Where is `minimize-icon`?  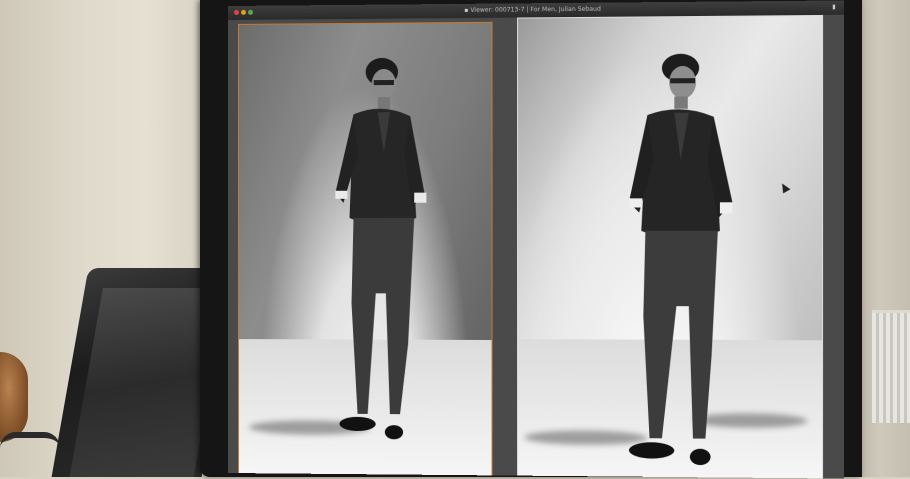
minimize-icon is located at coordinates (243, 12).